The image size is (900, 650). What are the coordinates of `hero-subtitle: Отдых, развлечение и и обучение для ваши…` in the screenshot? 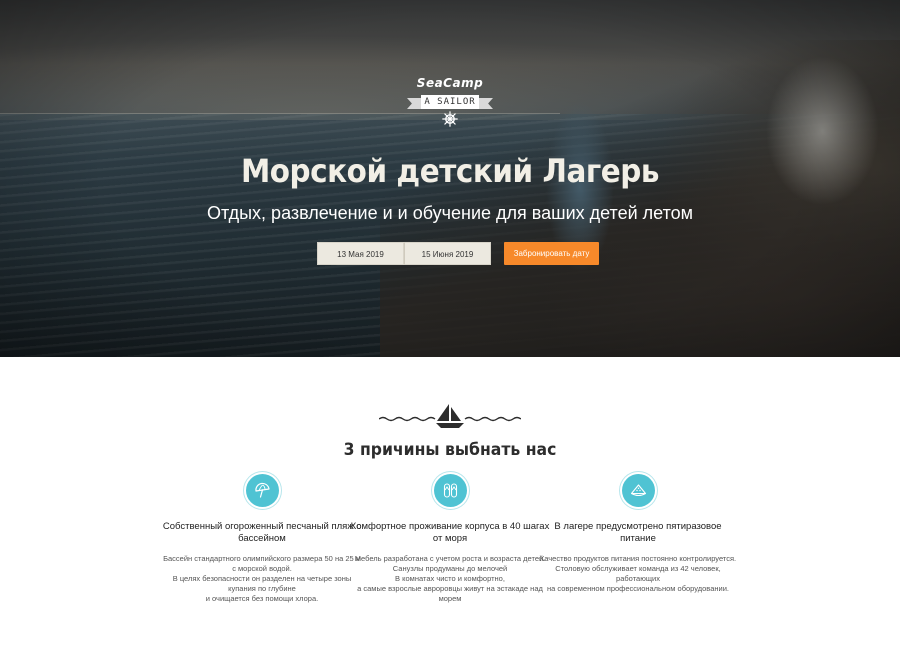 It's located at (450, 213).